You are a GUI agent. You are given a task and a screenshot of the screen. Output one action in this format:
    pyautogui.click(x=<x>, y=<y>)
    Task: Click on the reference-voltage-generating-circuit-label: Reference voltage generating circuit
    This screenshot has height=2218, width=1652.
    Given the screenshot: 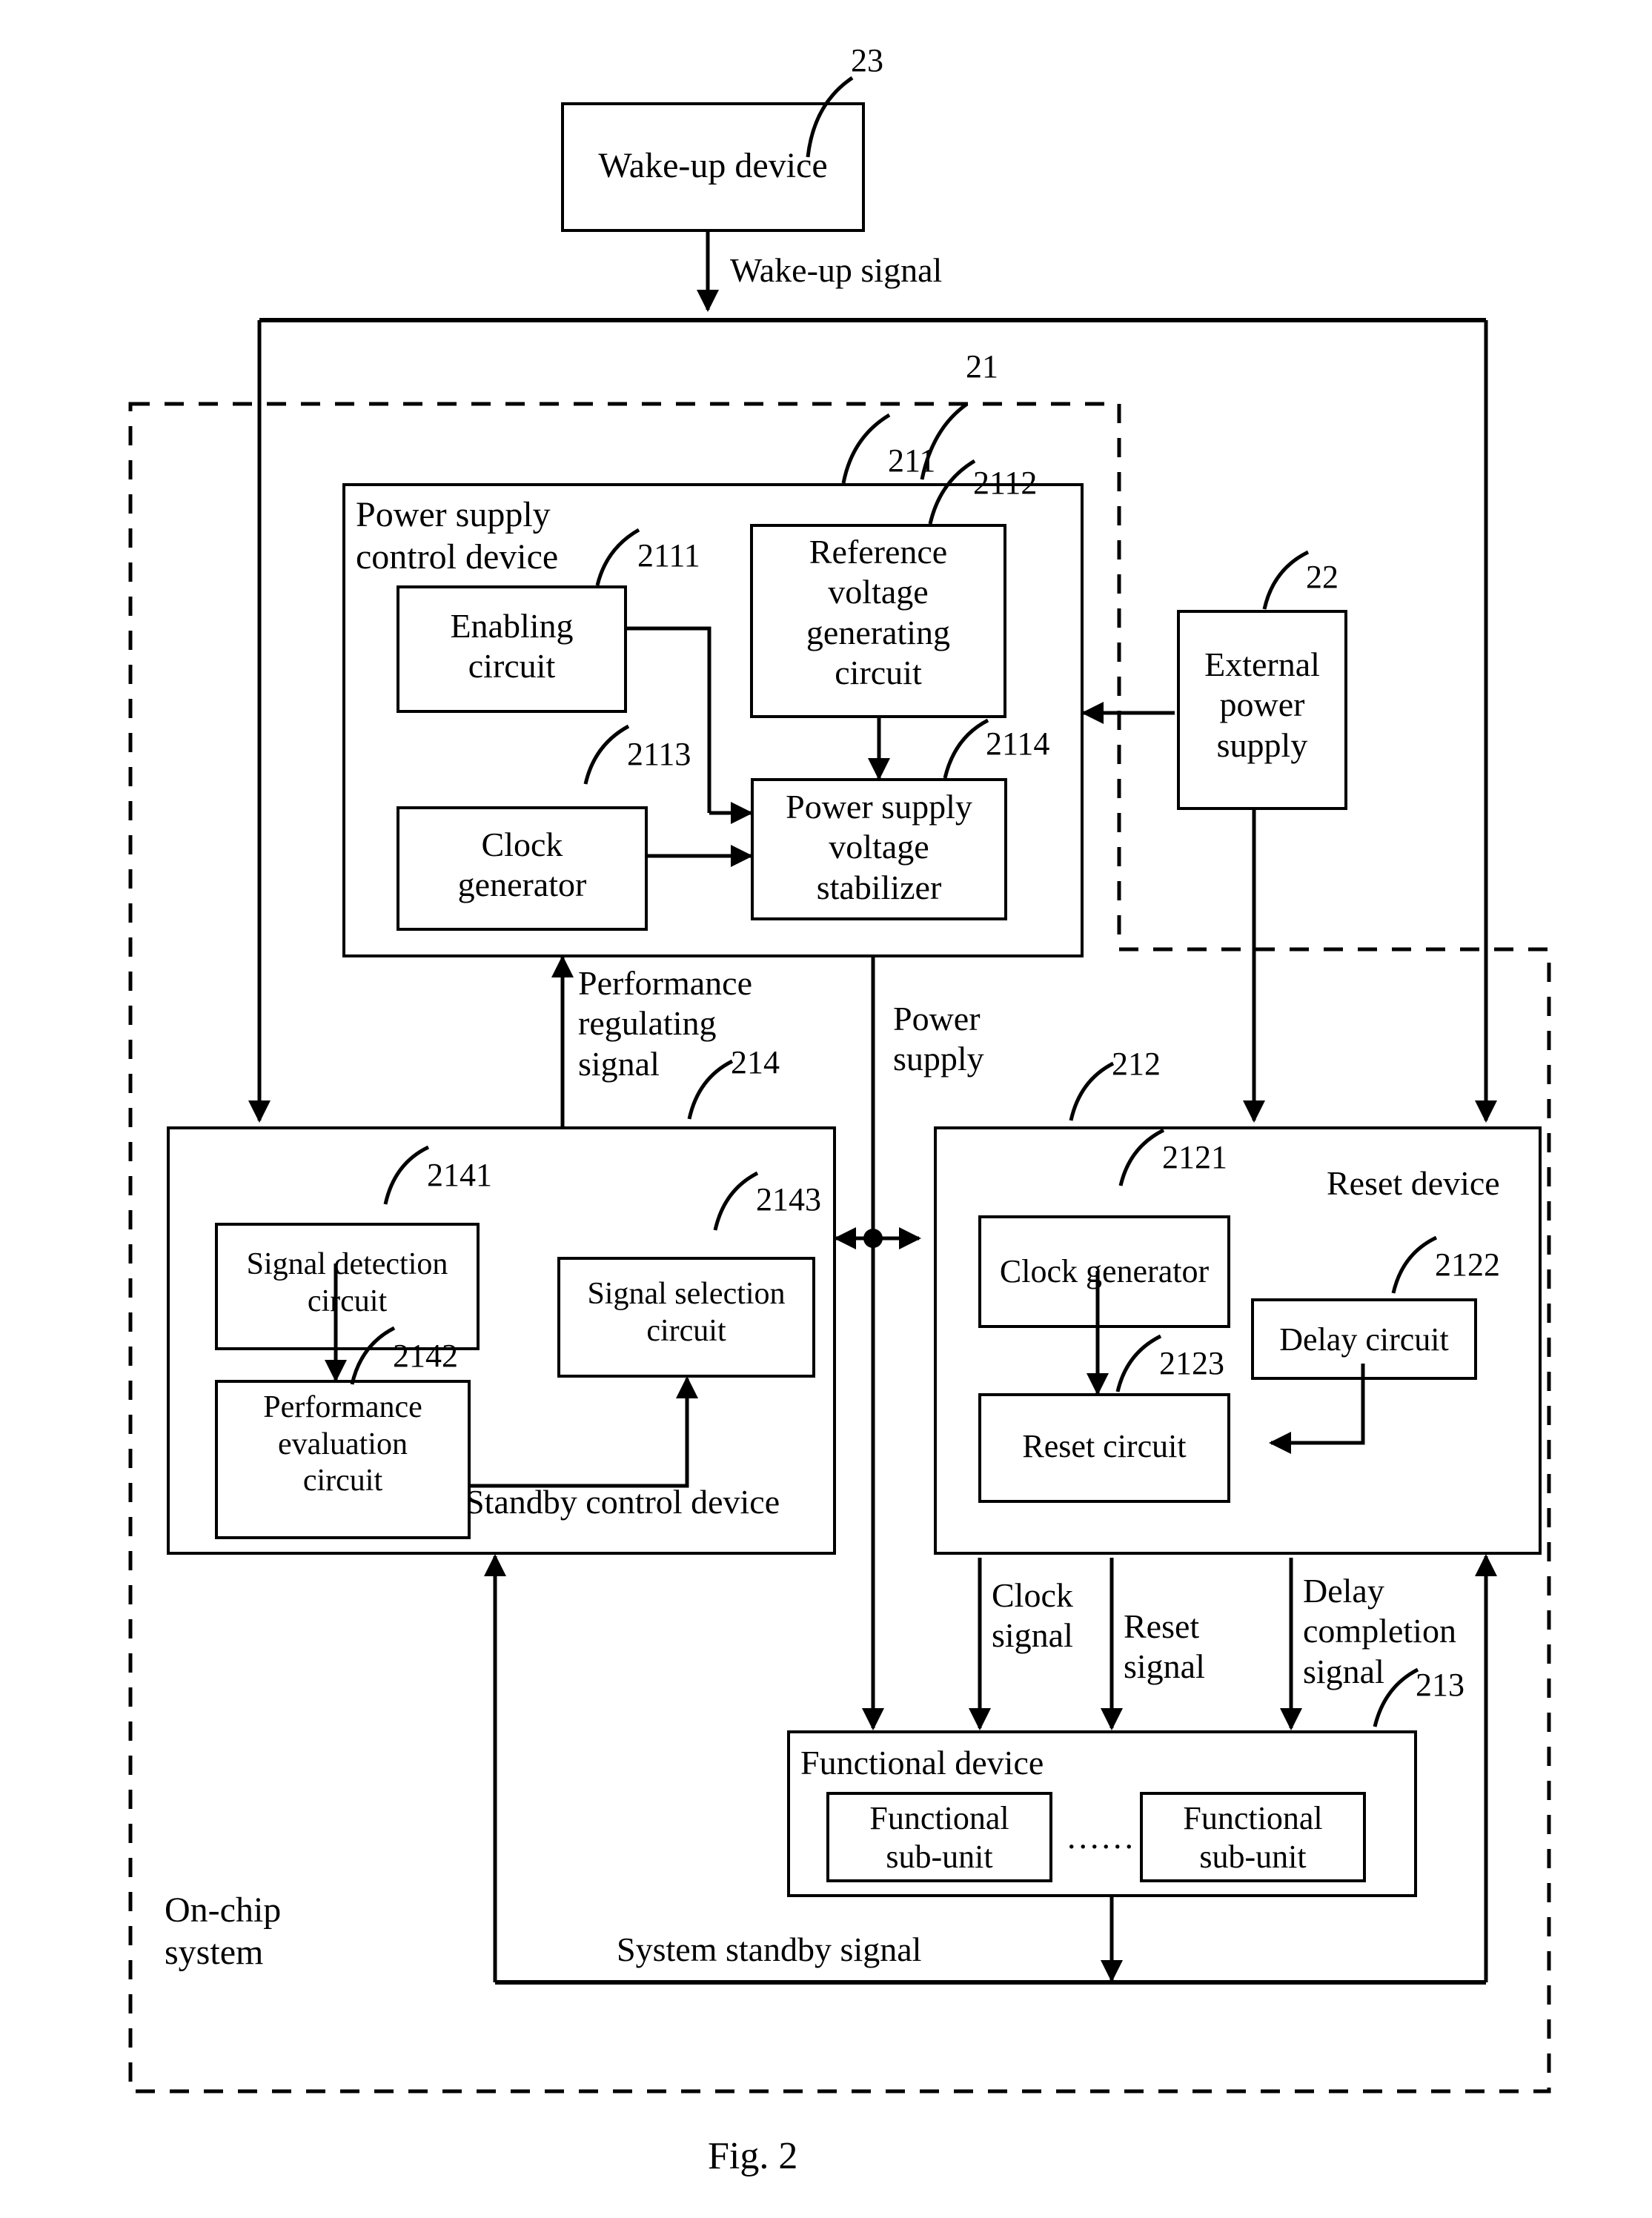 What is the action you would take?
    pyautogui.click(x=878, y=612)
    